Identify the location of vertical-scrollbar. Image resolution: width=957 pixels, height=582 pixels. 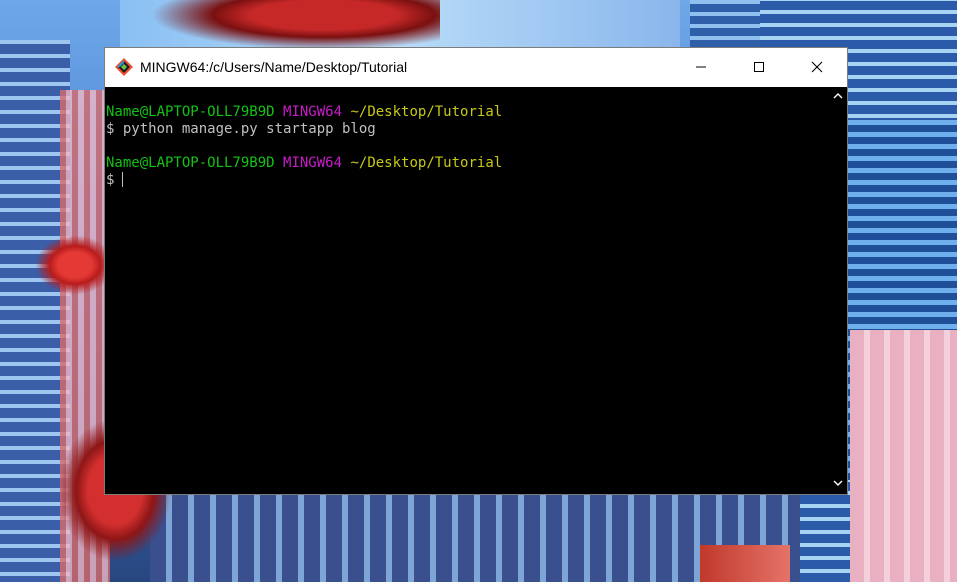
(837, 290).